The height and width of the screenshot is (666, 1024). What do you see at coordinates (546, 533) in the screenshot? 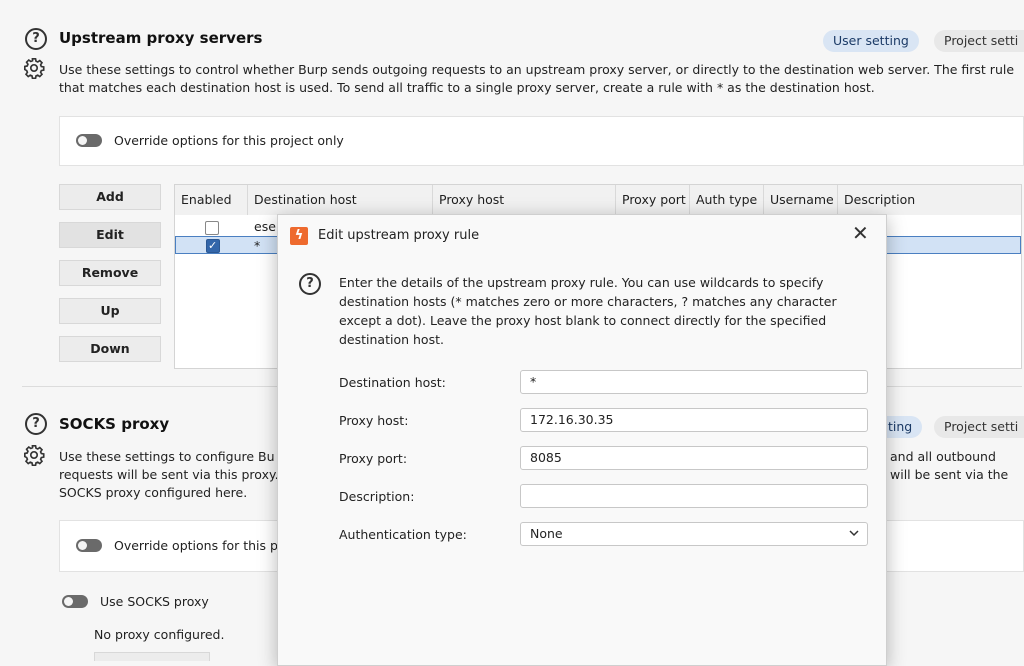
I see `auth-type-value: None` at bounding box center [546, 533].